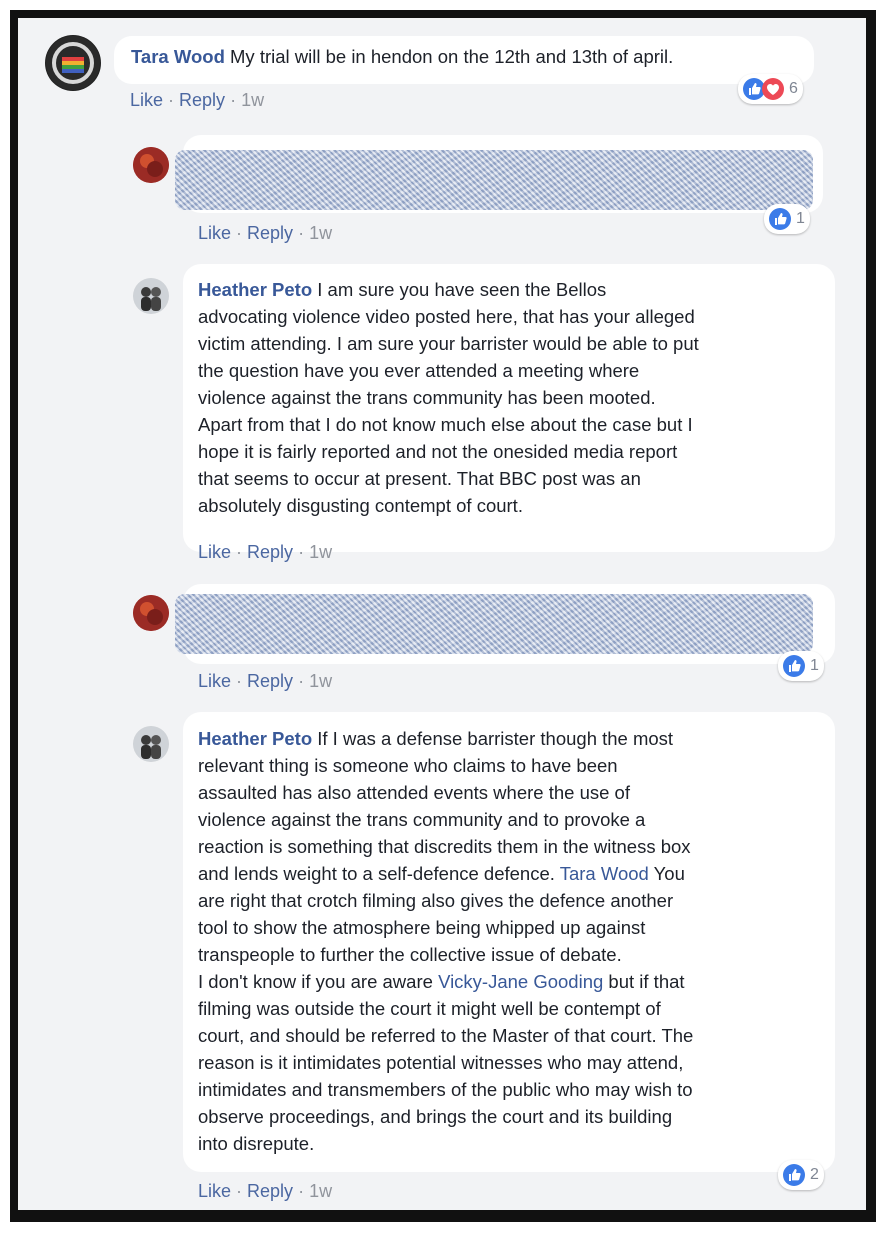  What do you see at coordinates (604, 873) in the screenshot?
I see `mention-tara-wood: Tara Wood` at bounding box center [604, 873].